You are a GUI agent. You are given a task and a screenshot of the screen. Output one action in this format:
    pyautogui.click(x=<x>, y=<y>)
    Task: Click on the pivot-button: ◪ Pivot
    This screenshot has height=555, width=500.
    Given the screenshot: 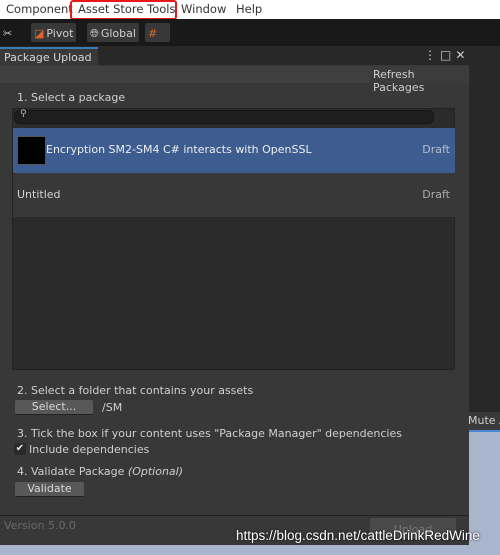 What is the action you would take?
    pyautogui.click(x=54, y=32)
    